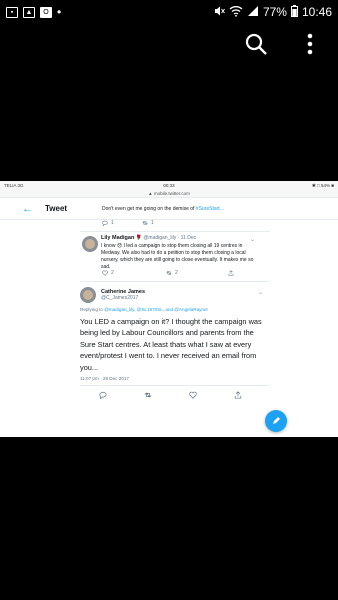 The image size is (338, 600). I want to click on search-icon, so click(256, 44).